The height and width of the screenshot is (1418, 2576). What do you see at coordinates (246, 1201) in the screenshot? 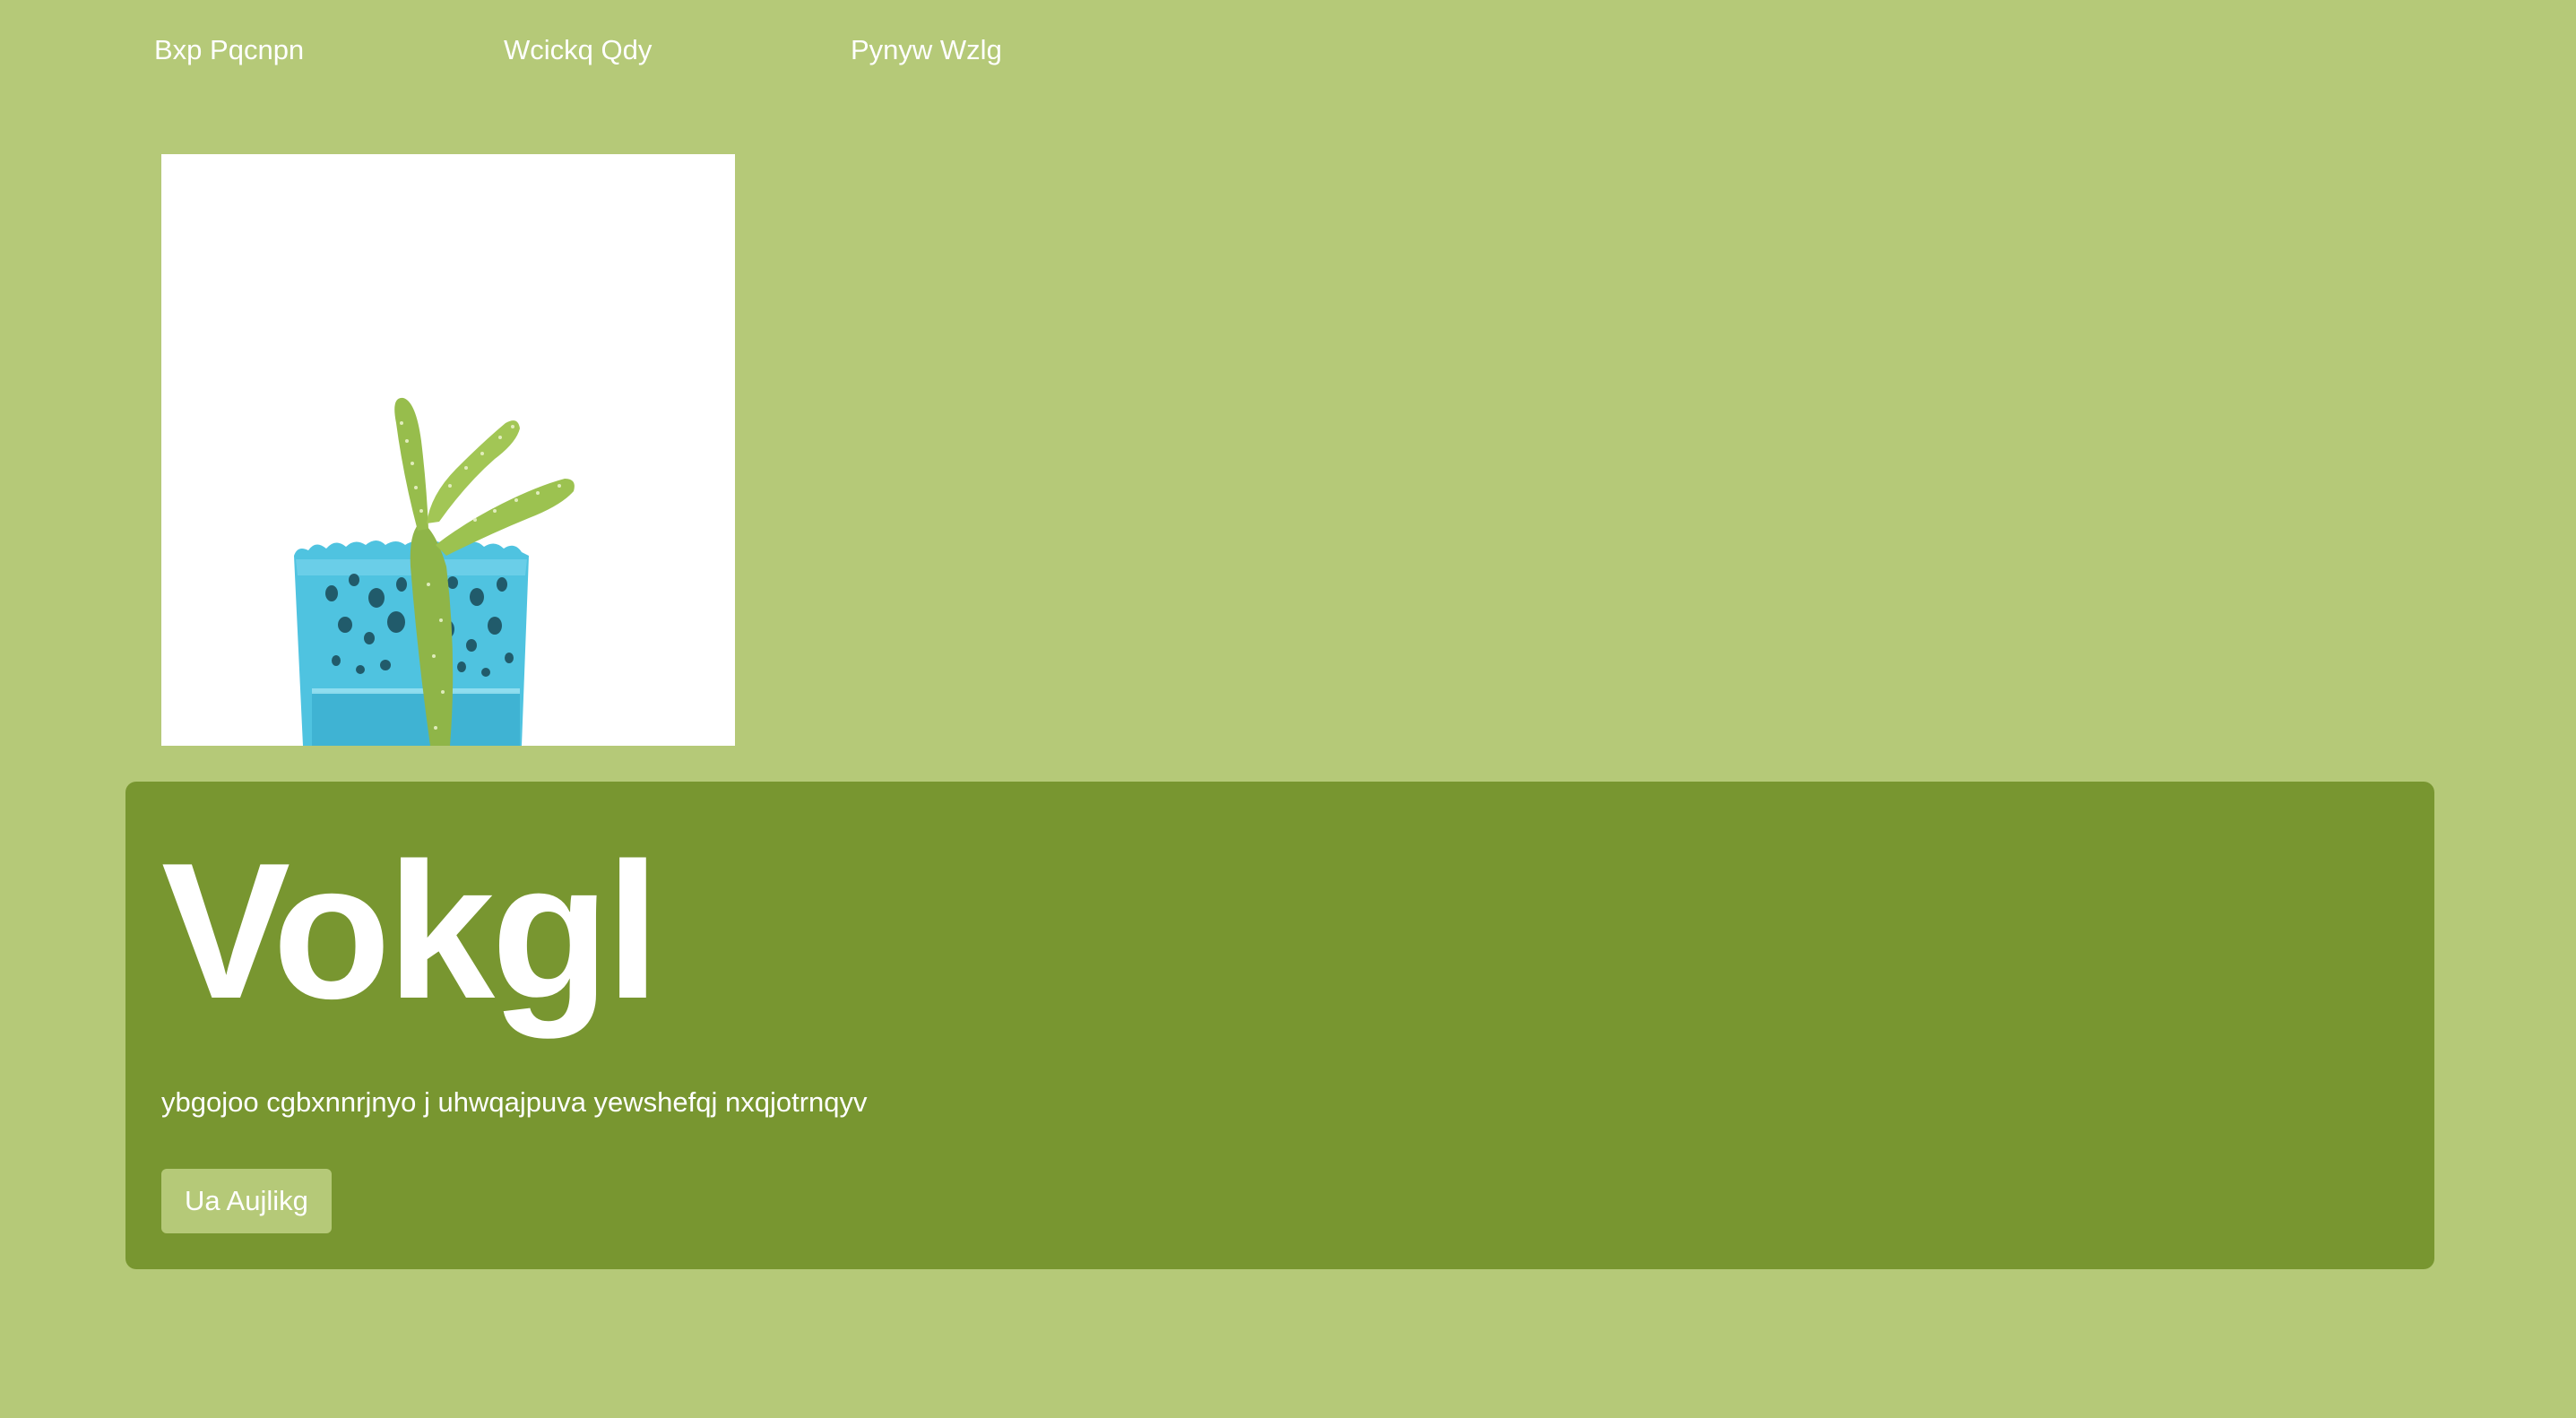
I see `hero-cta-button: Ua Aujlikg` at bounding box center [246, 1201].